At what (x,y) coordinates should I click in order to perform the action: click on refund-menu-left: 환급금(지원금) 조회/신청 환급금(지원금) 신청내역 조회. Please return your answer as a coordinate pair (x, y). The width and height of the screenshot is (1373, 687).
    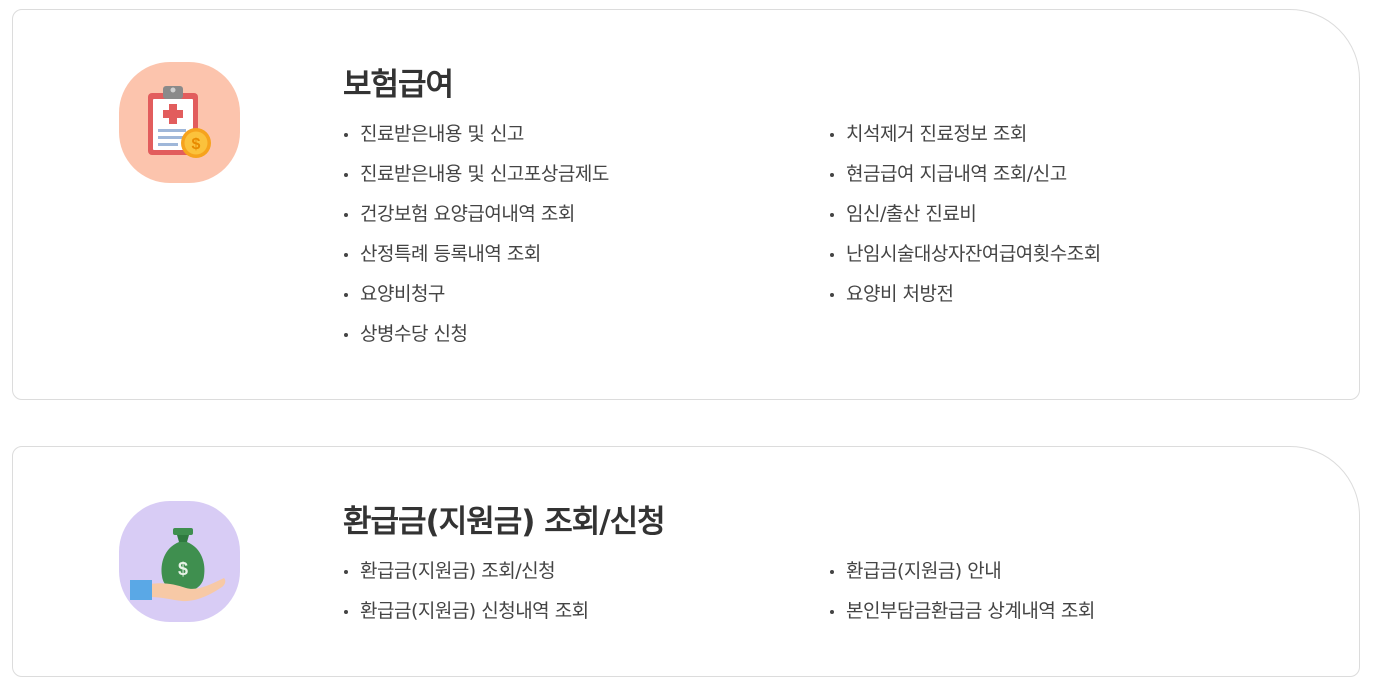
    Looking at the image, I should click on (466, 591).